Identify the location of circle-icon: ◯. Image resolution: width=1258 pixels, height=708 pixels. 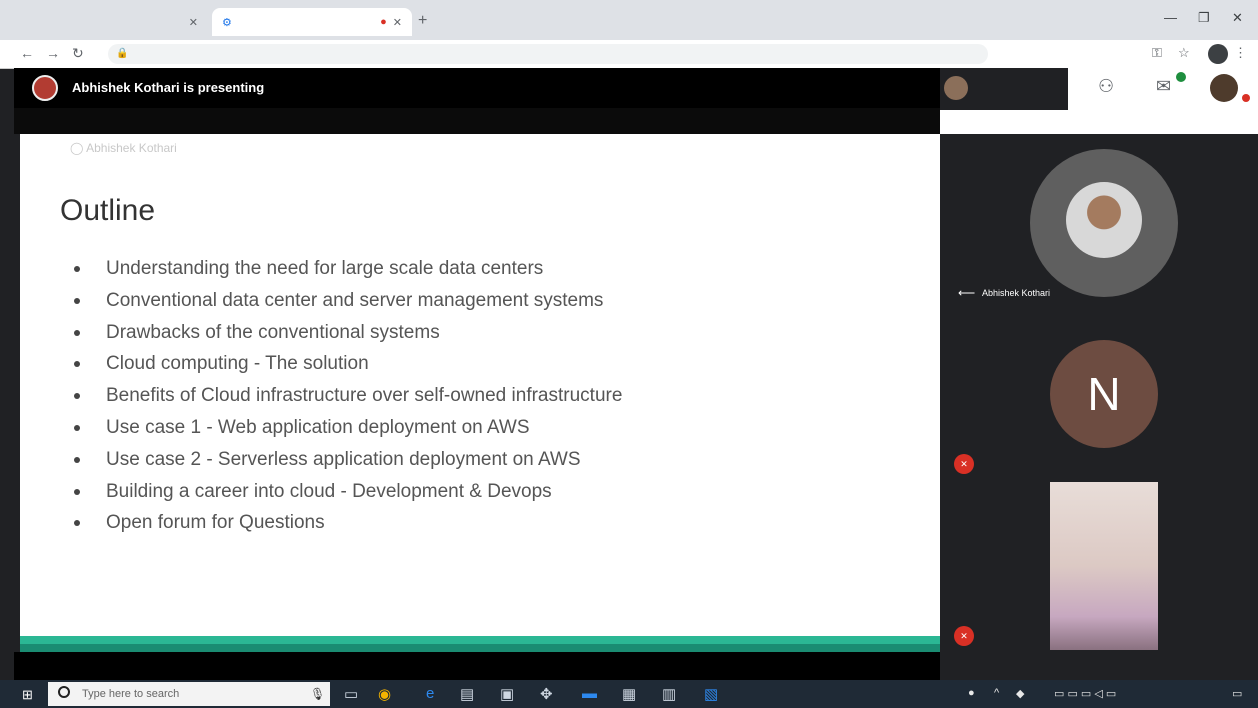
(77, 148).